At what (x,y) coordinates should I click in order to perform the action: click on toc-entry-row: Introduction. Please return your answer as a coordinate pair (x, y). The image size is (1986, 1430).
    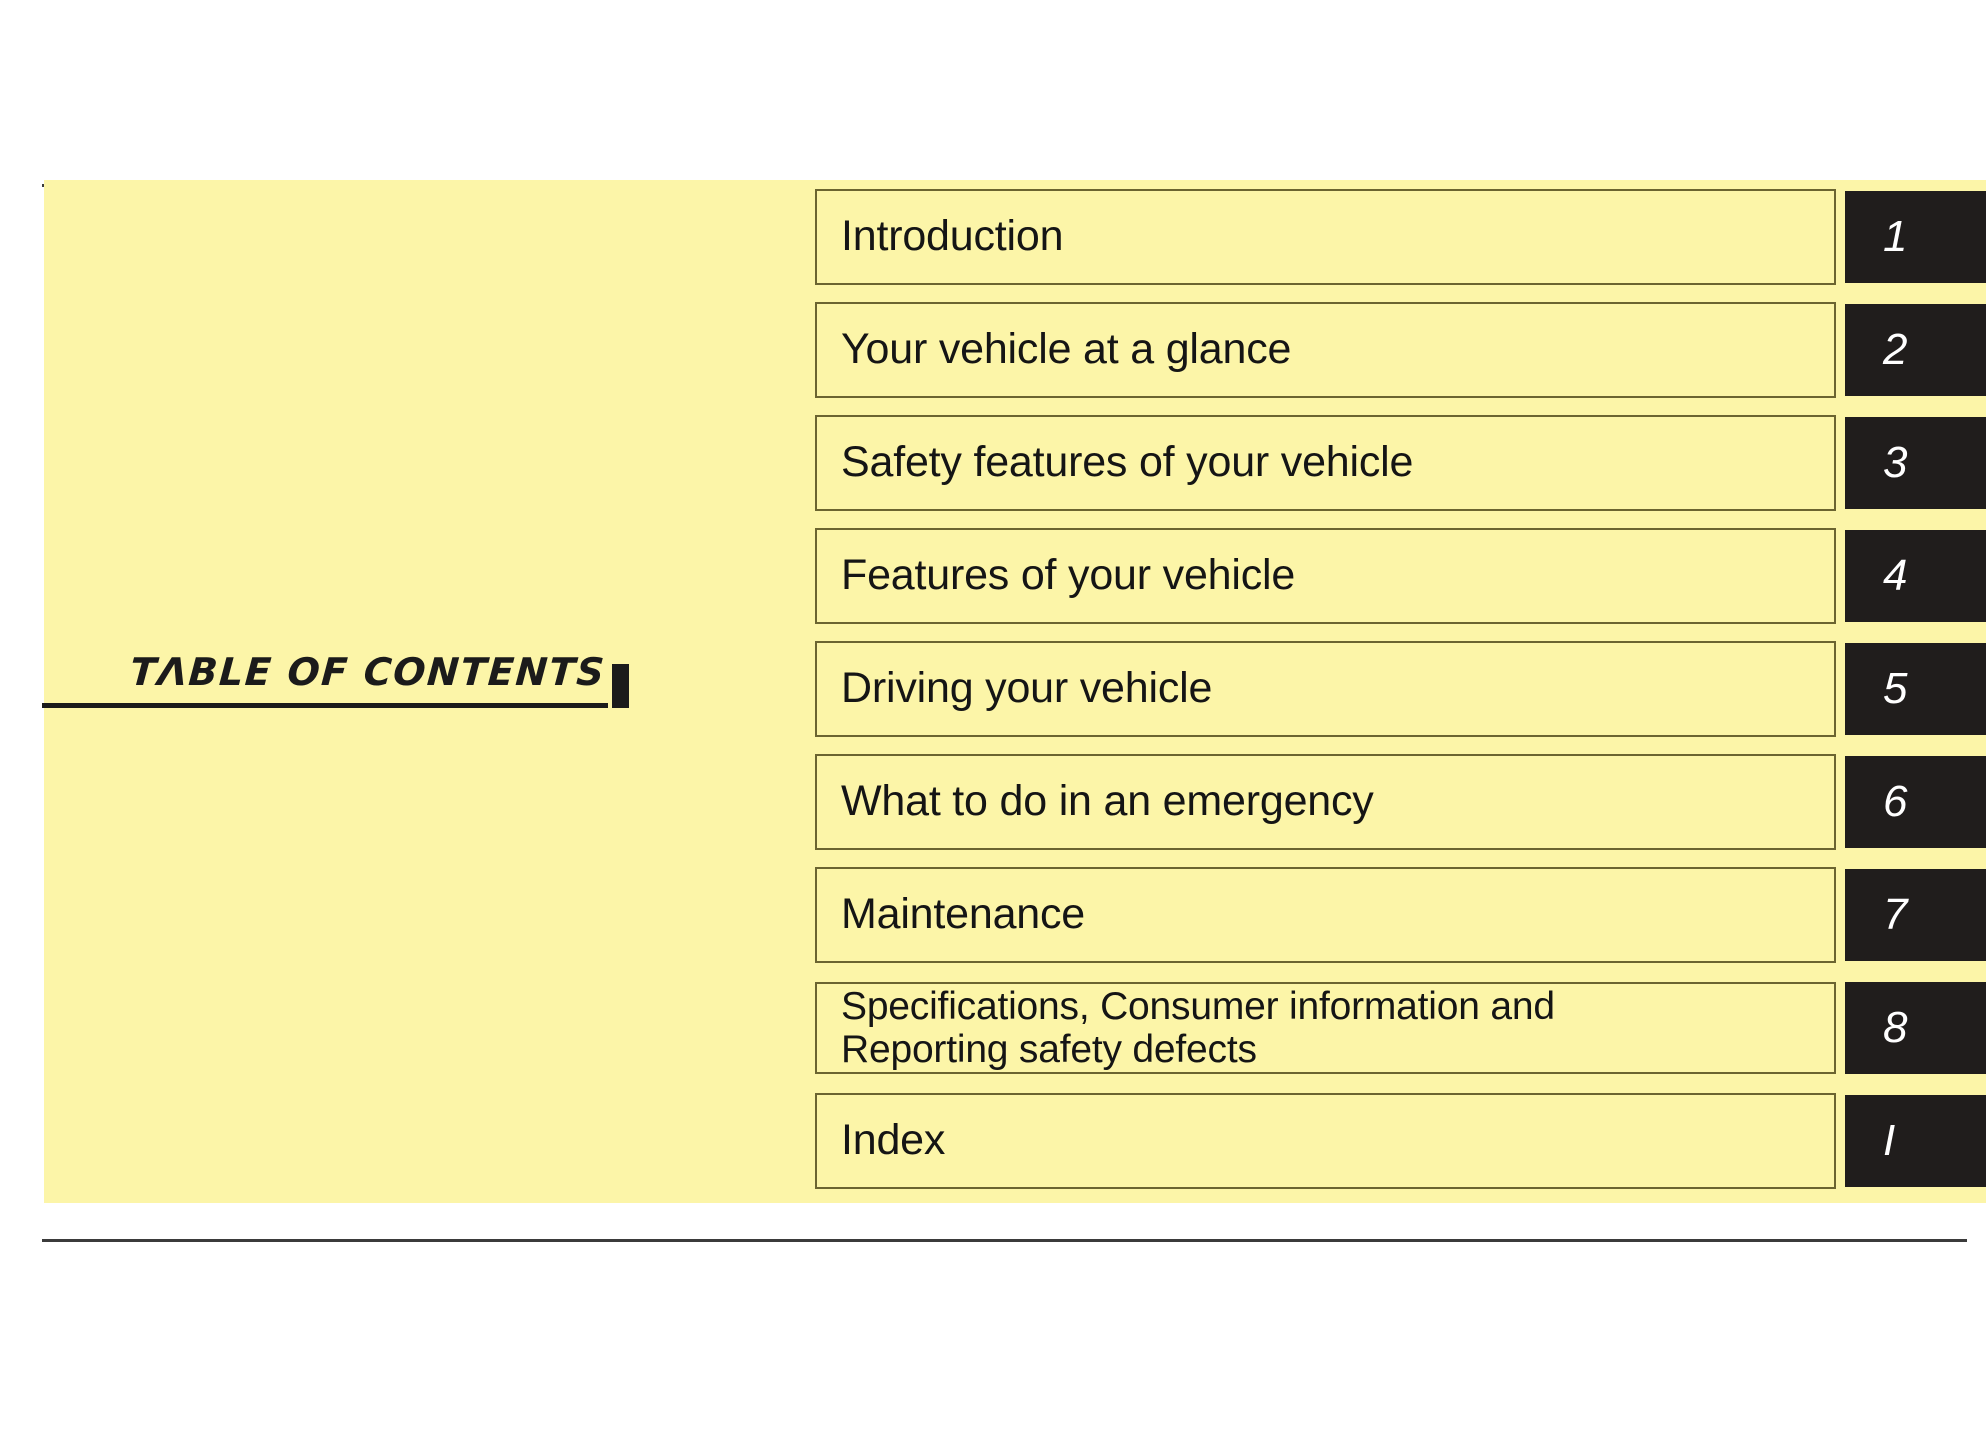
    Looking at the image, I should click on (1325, 236).